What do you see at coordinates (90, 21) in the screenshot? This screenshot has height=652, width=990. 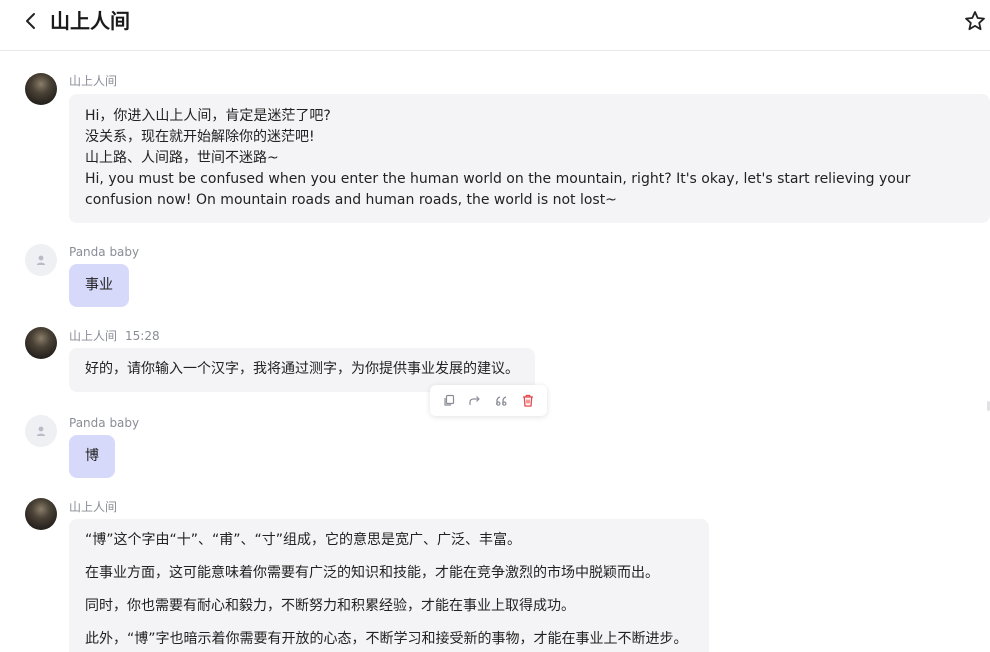 I see `page-title: 山上人间` at bounding box center [90, 21].